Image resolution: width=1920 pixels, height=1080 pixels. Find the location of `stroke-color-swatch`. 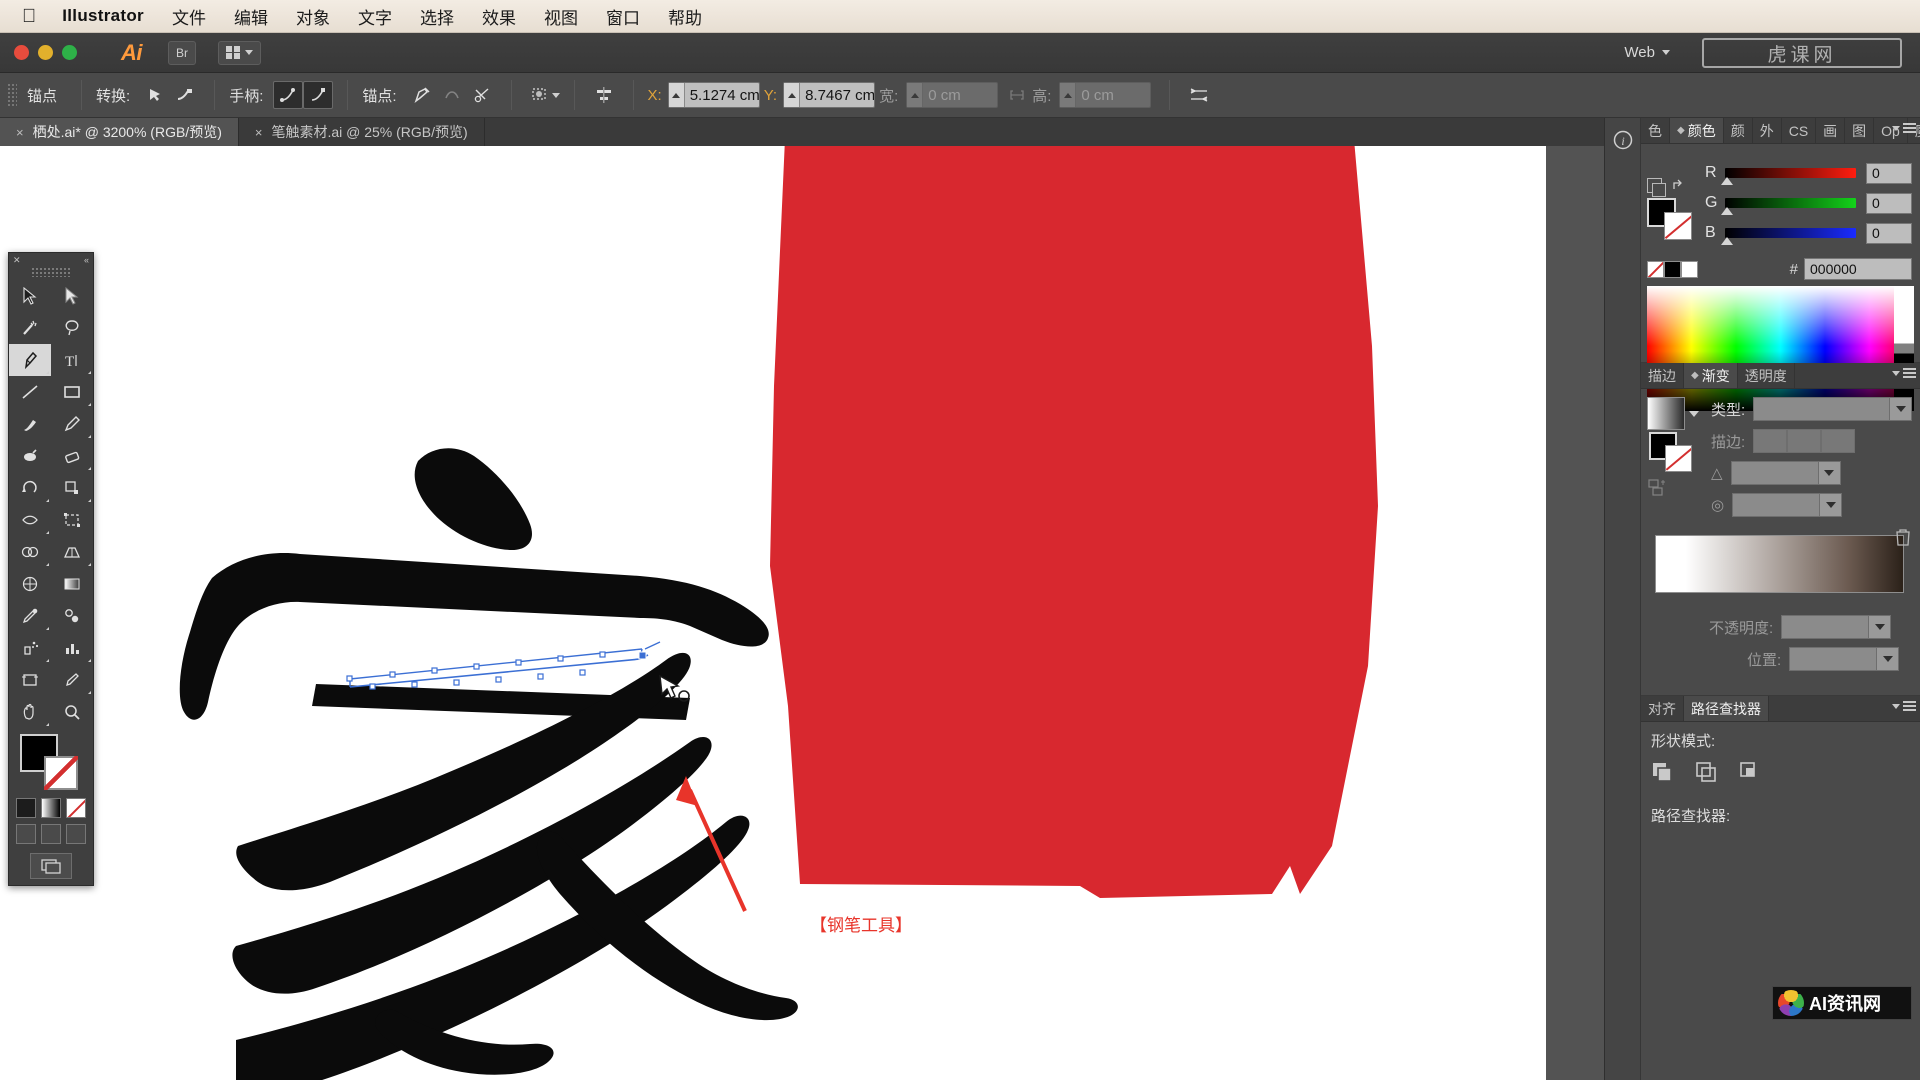

stroke-color-swatch is located at coordinates (61, 773).